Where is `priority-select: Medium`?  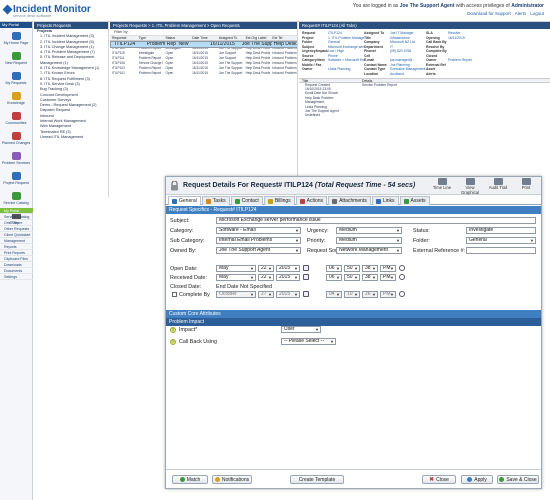
priority-select: Medium is located at coordinates (369, 240).